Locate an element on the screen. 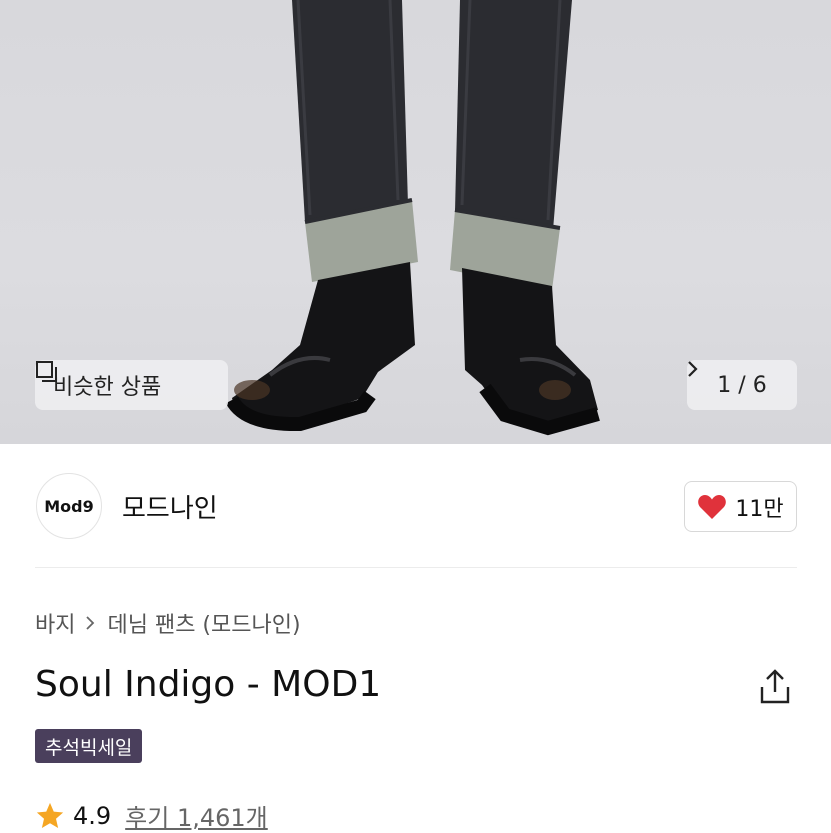 Image resolution: width=831 pixels, height=833 pixels. sale-badge: 추석빅세일 is located at coordinates (89, 746).